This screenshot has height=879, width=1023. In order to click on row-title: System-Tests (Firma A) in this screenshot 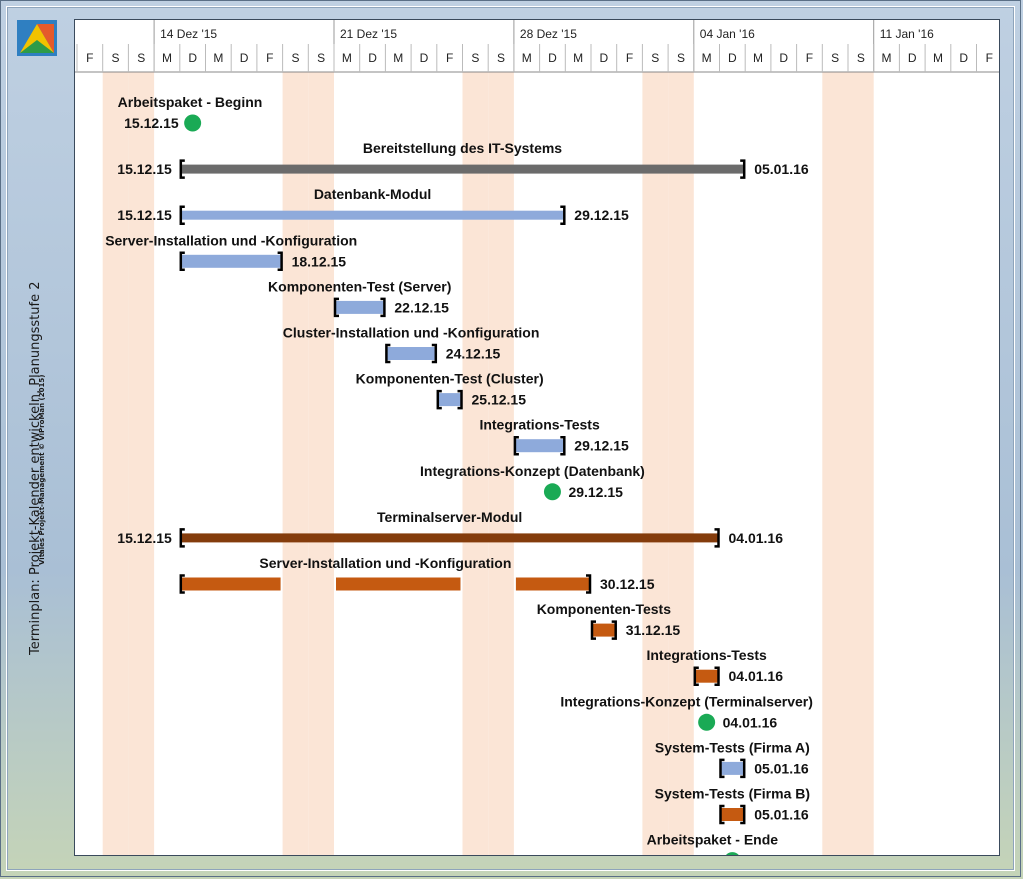, I will do `click(732, 747)`.